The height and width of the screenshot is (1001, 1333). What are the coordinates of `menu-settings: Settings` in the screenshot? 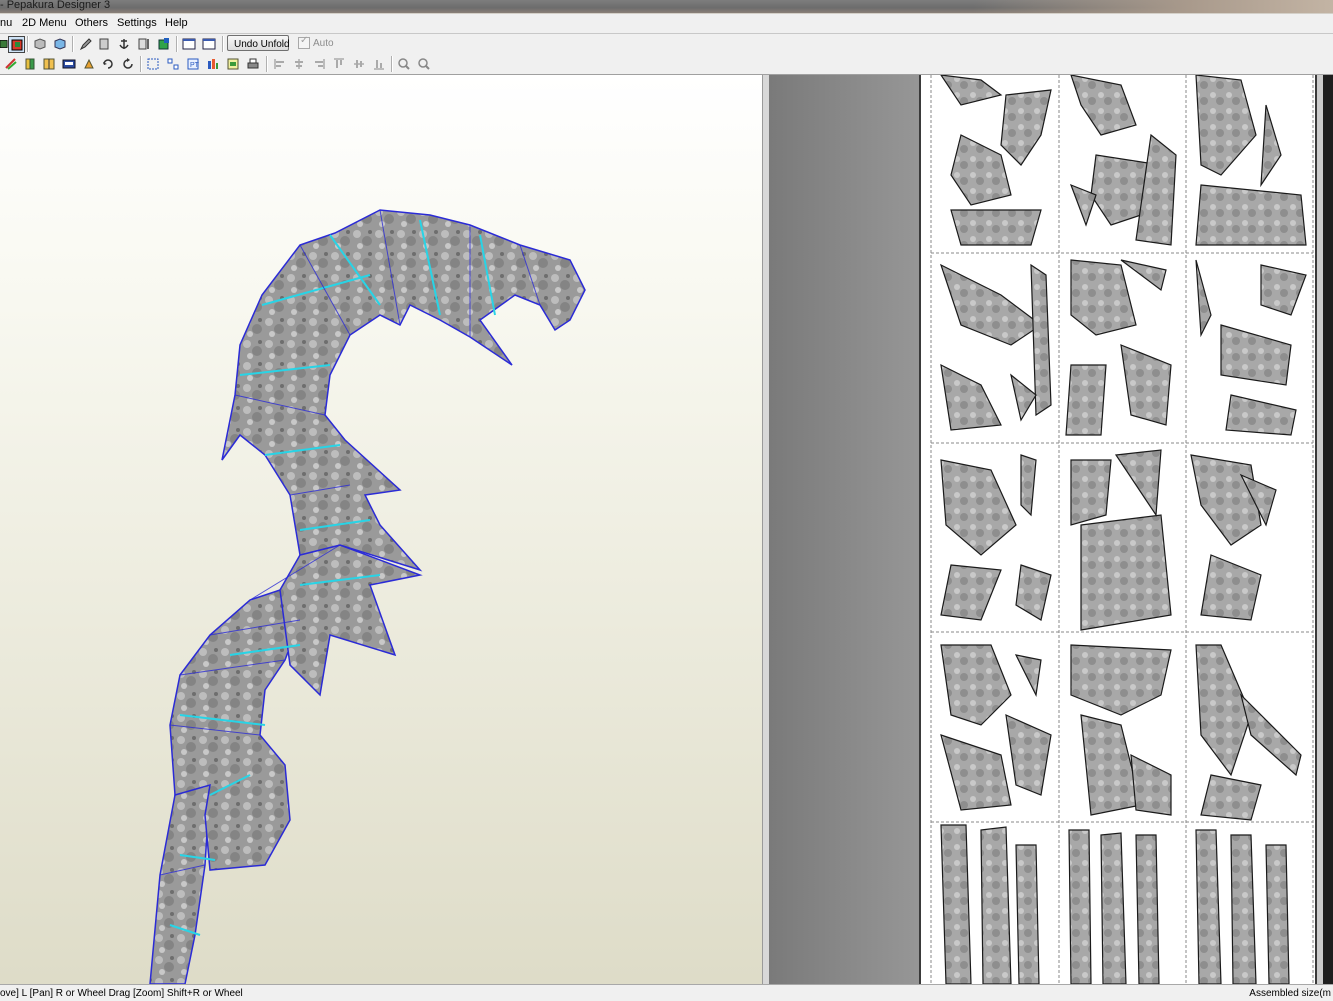 It's located at (137, 23).